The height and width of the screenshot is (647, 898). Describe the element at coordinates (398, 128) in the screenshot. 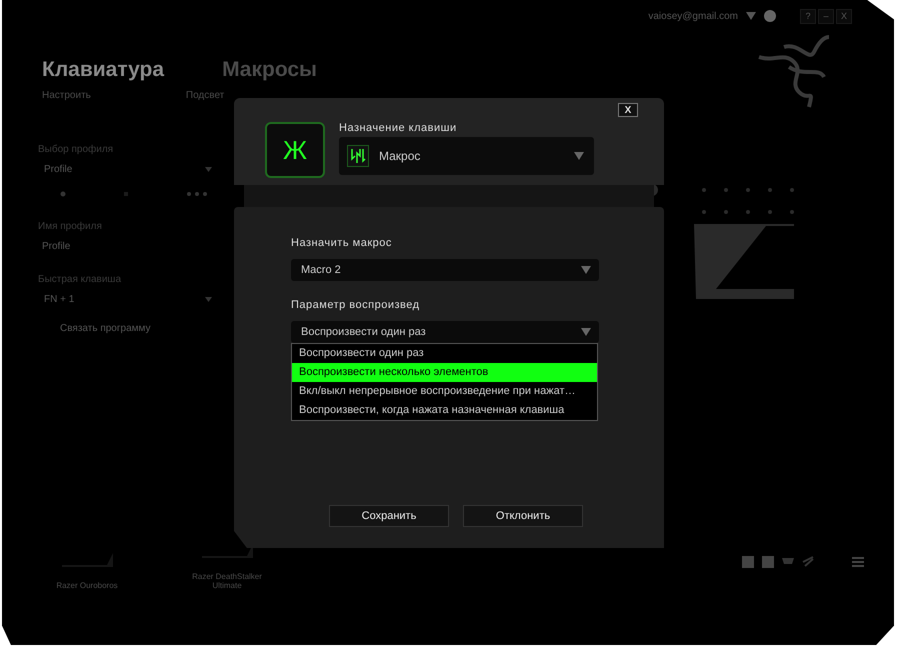

I see `field-label: Назначение клавиши` at that location.